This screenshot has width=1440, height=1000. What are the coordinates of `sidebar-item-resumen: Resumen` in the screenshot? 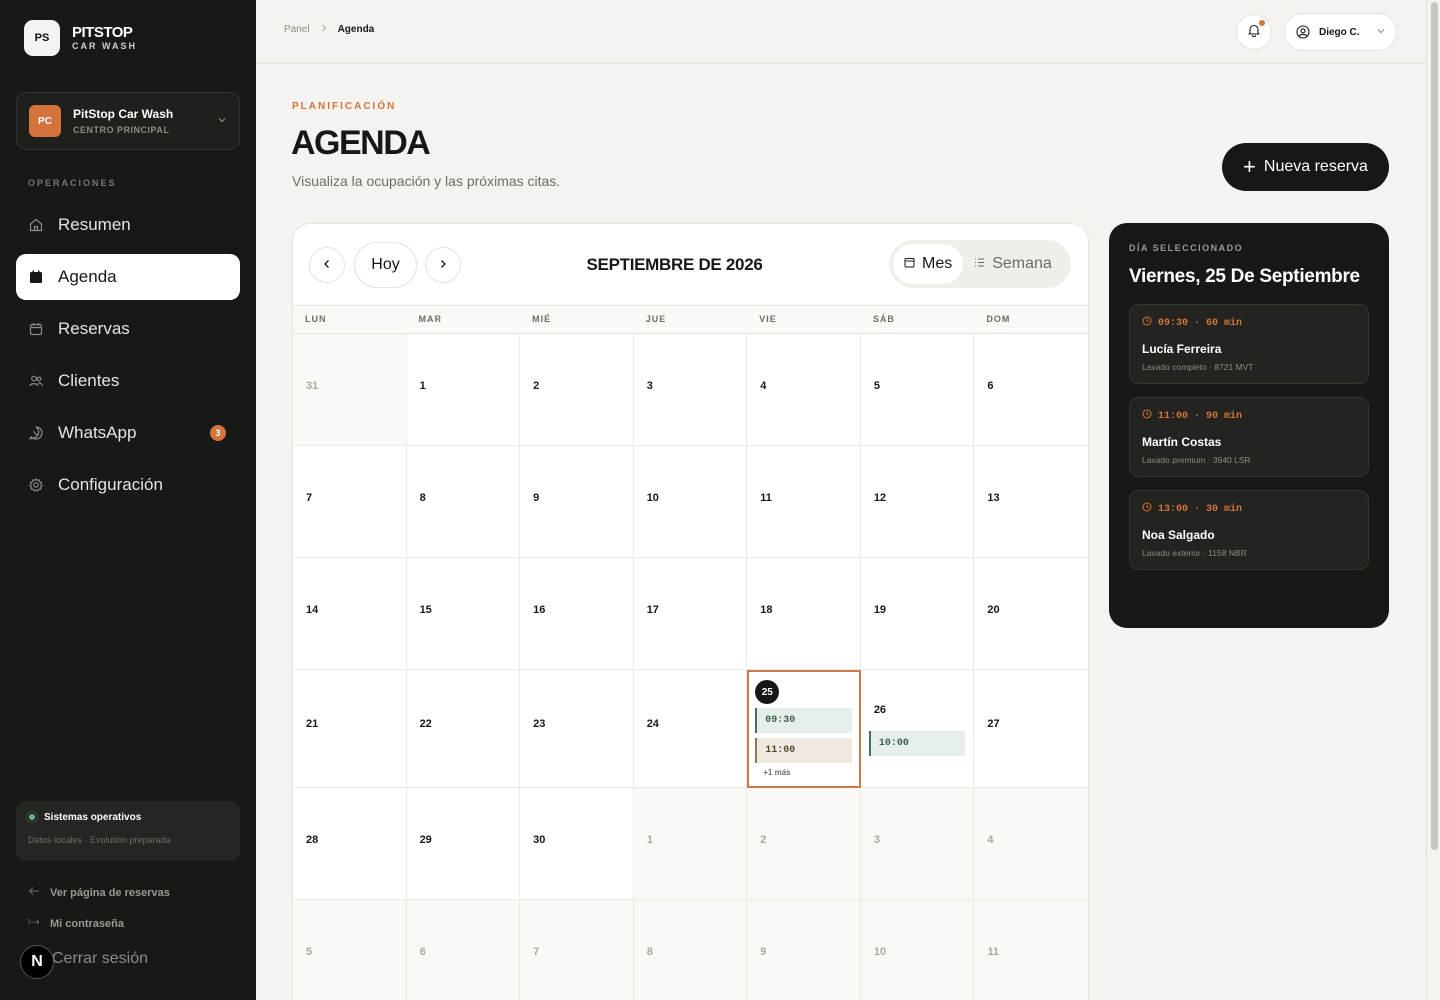 It's located at (128, 225).